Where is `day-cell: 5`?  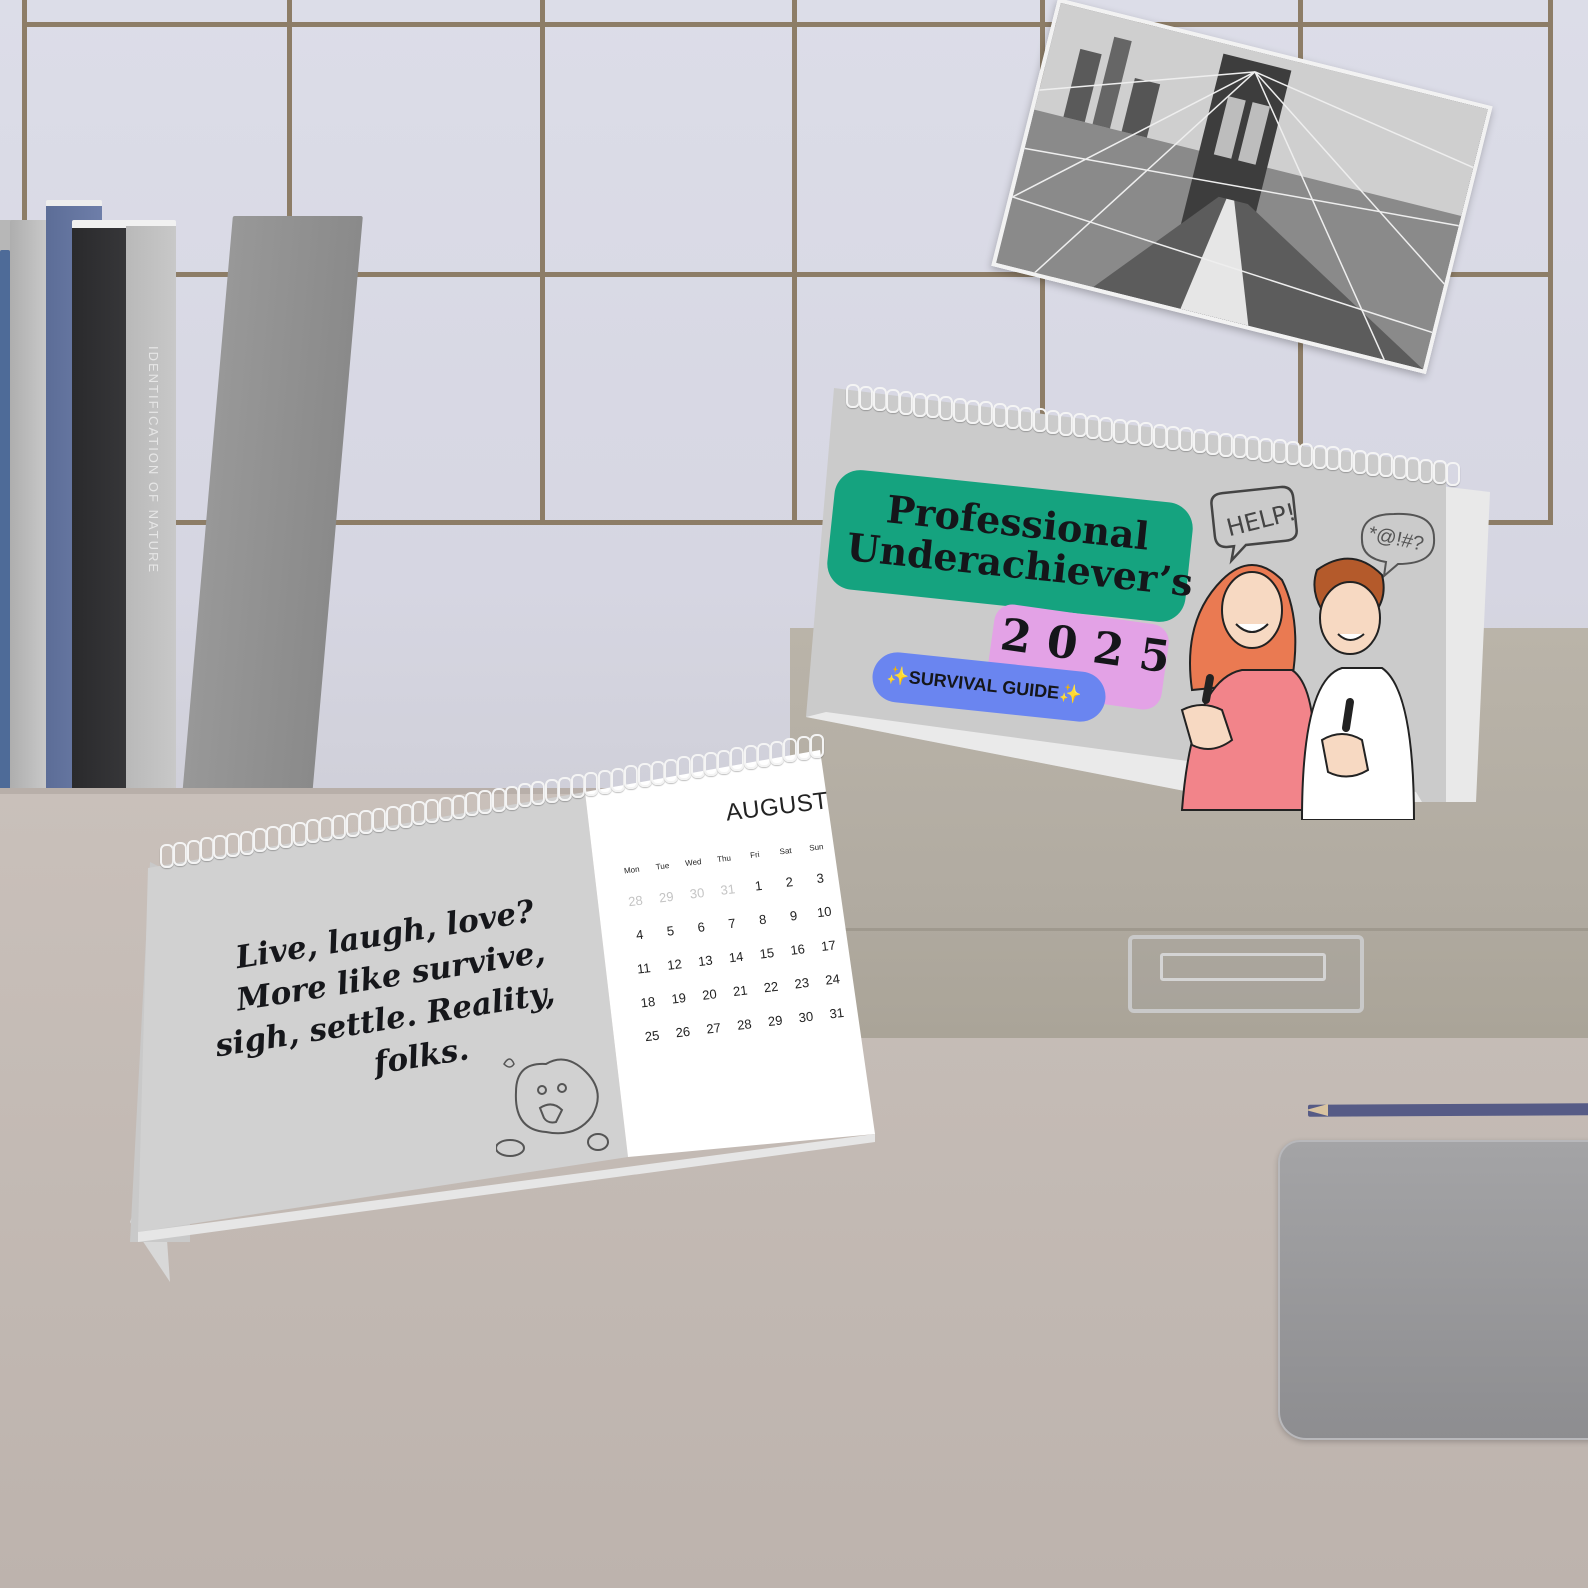 day-cell: 5 is located at coordinates (670, 930).